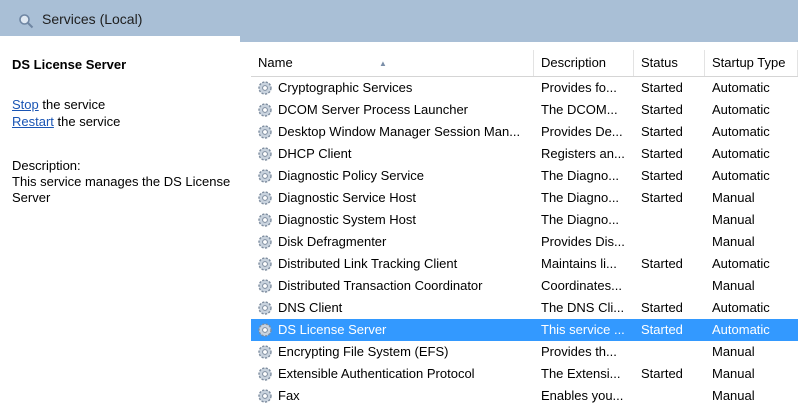 The width and height of the screenshot is (798, 407). What do you see at coordinates (351, 175) in the screenshot?
I see `service-name-text: Diagnostic Policy Service` at bounding box center [351, 175].